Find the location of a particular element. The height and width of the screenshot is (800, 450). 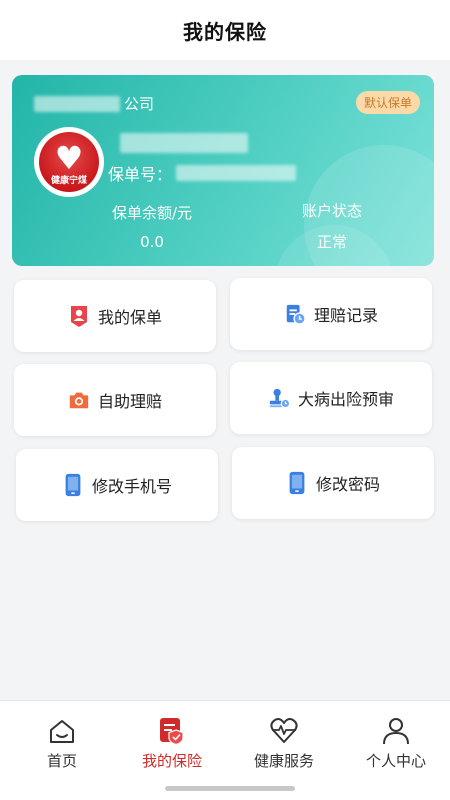

policy-number-label: 保单号： is located at coordinates (140, 174).